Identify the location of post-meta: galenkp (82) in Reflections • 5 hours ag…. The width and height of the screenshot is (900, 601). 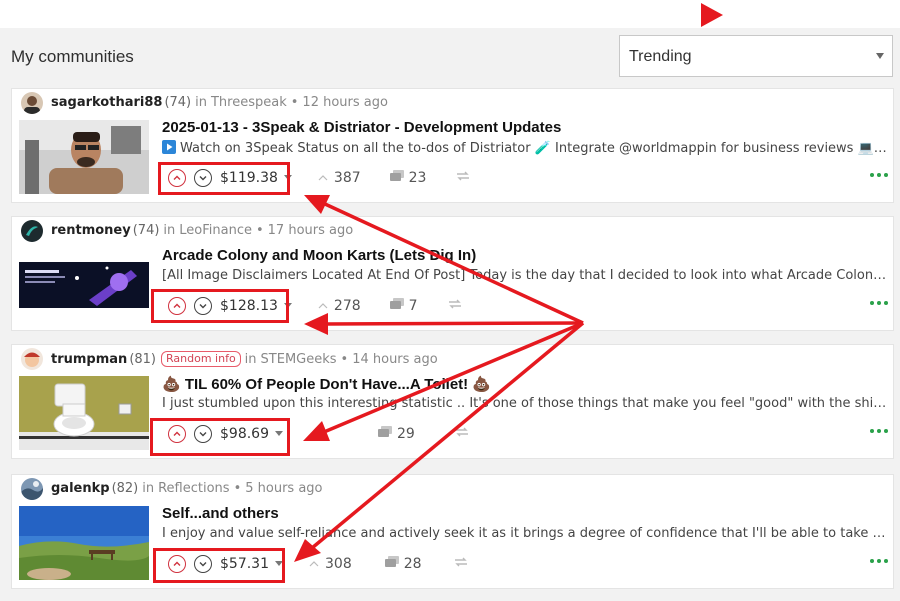
(187, 488).